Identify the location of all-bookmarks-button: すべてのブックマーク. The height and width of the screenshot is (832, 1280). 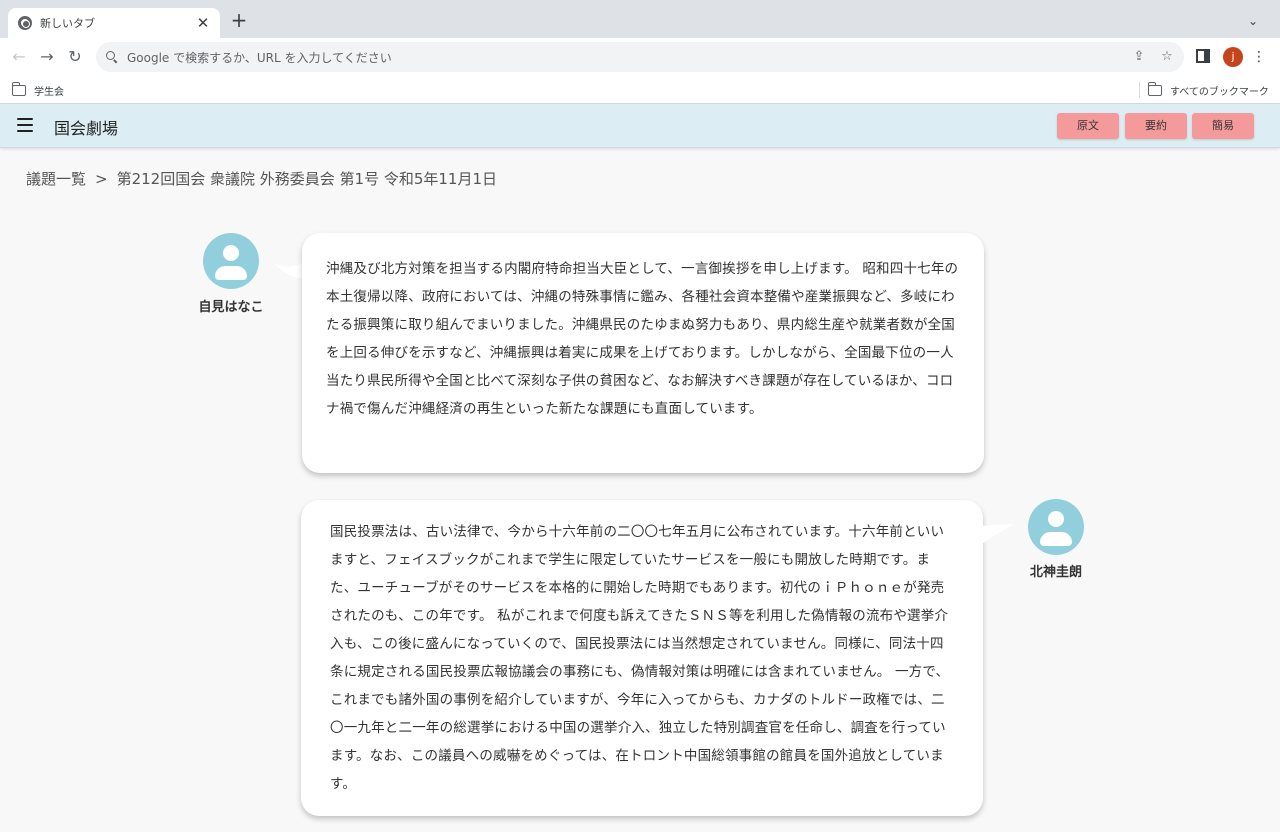
(1208, 90).